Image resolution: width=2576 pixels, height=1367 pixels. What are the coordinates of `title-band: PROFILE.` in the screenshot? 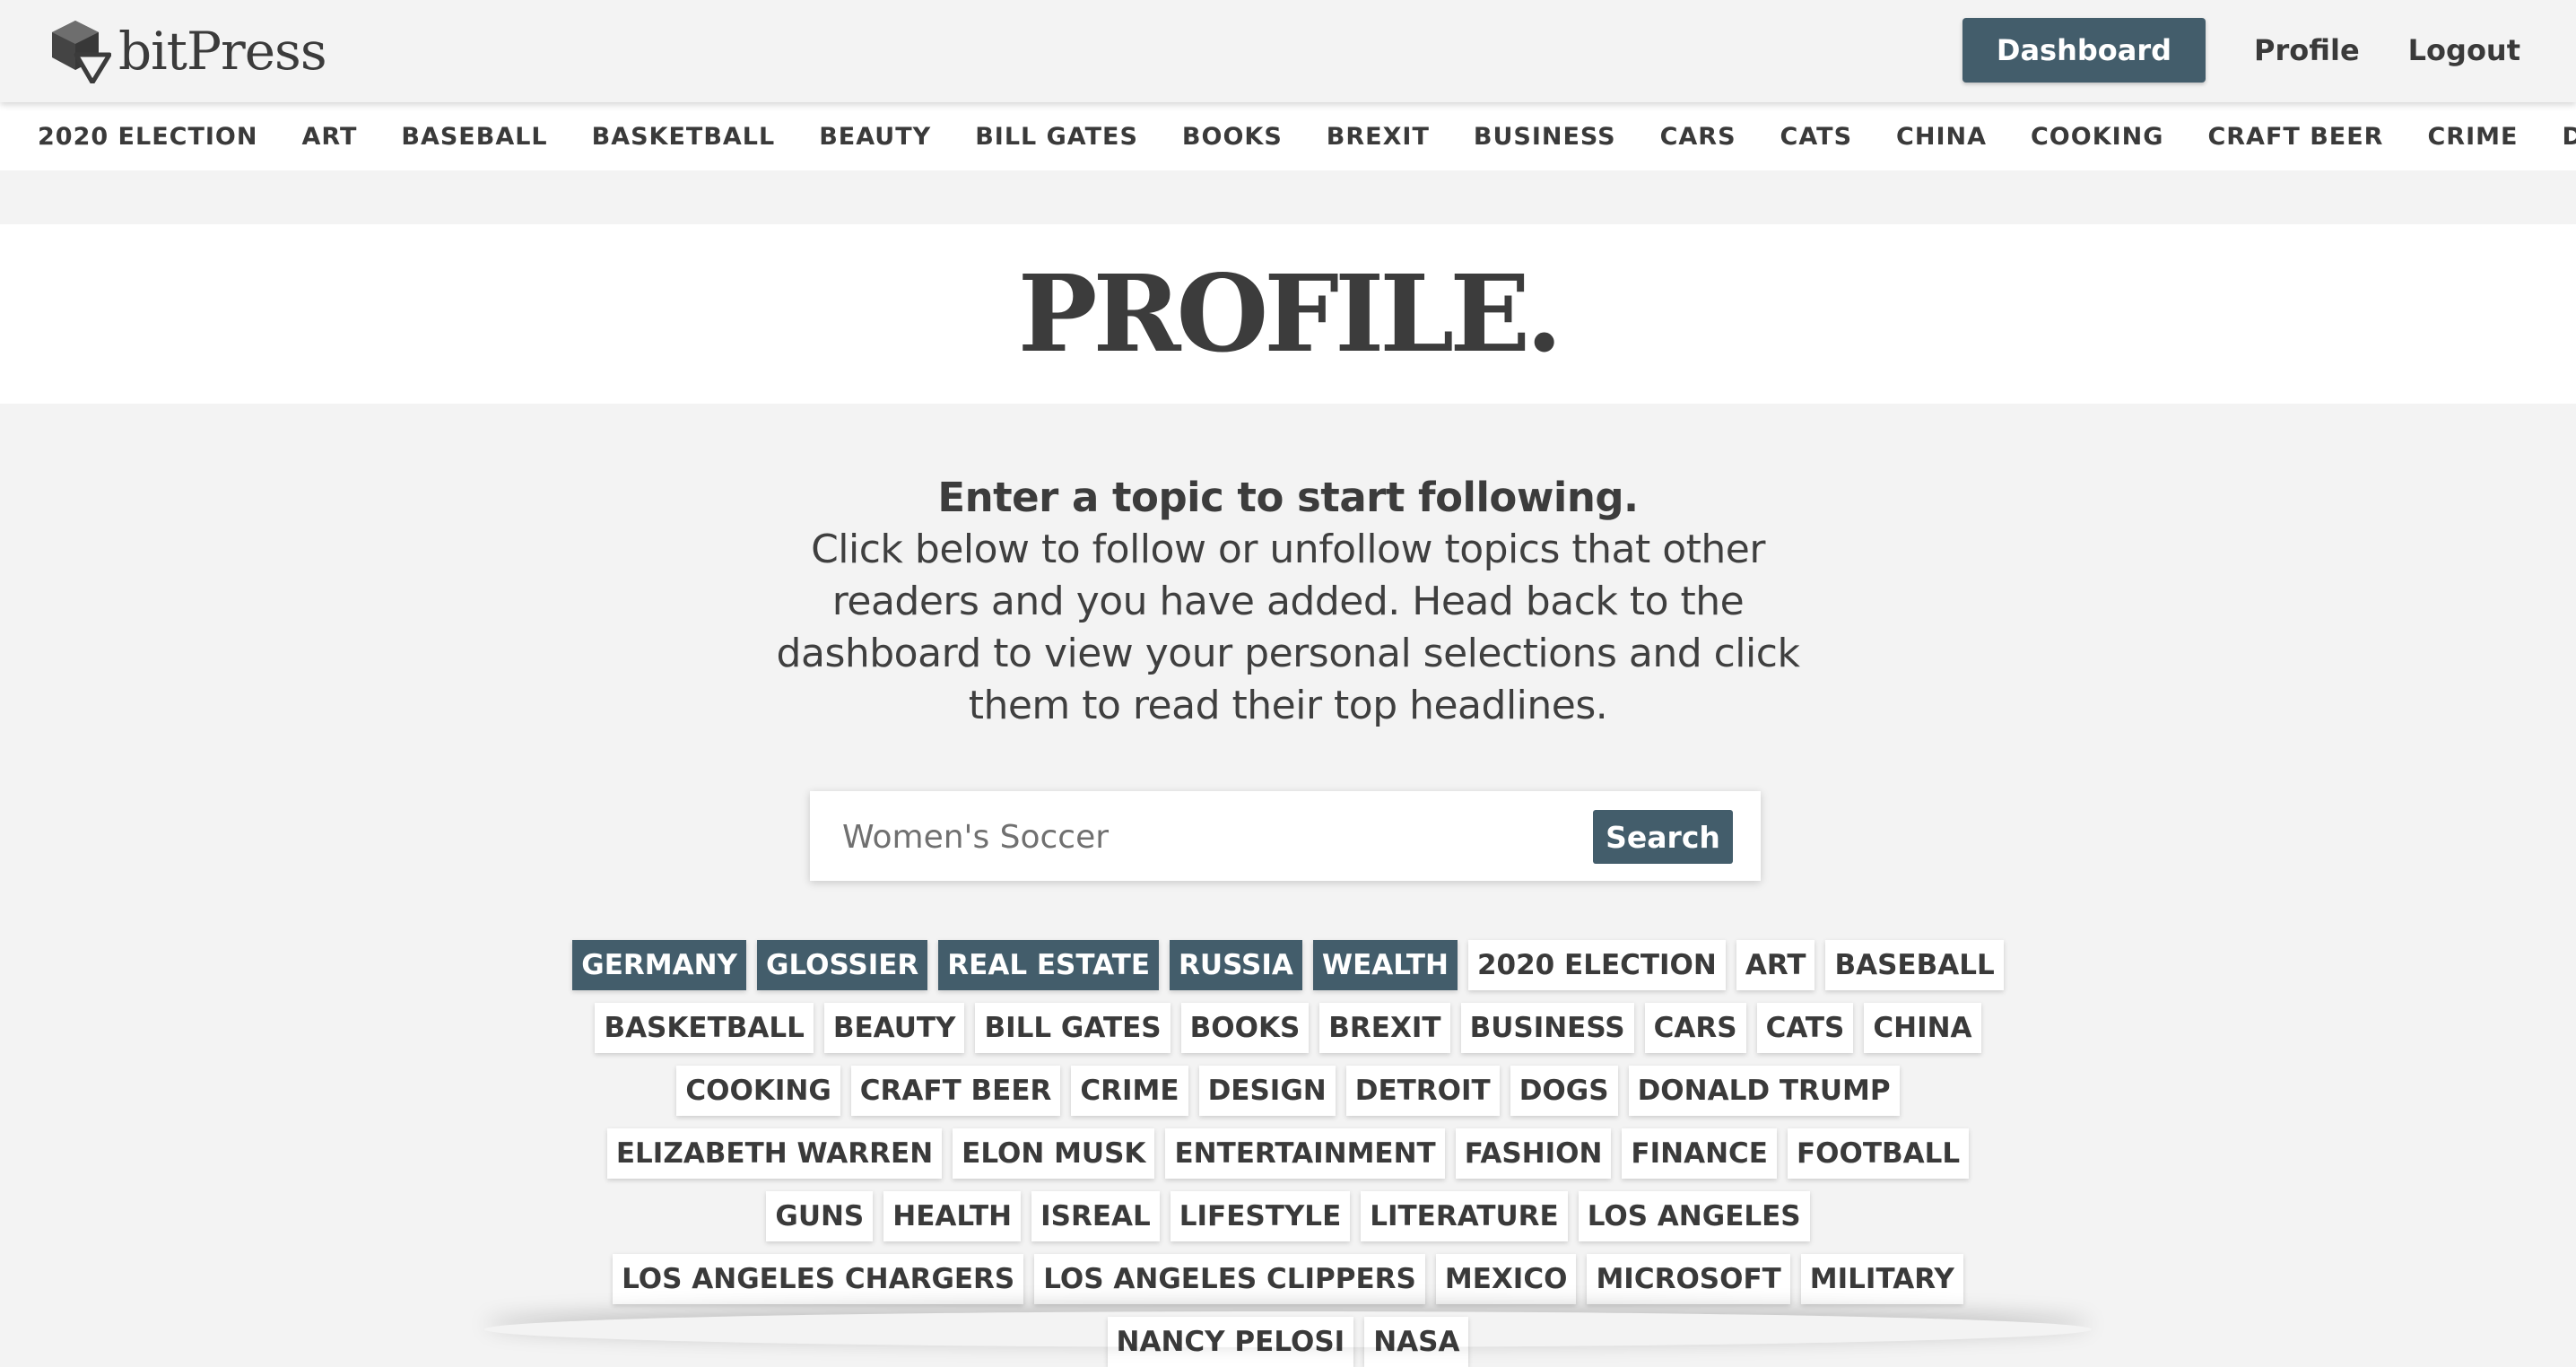 It's located at (1288, 314).